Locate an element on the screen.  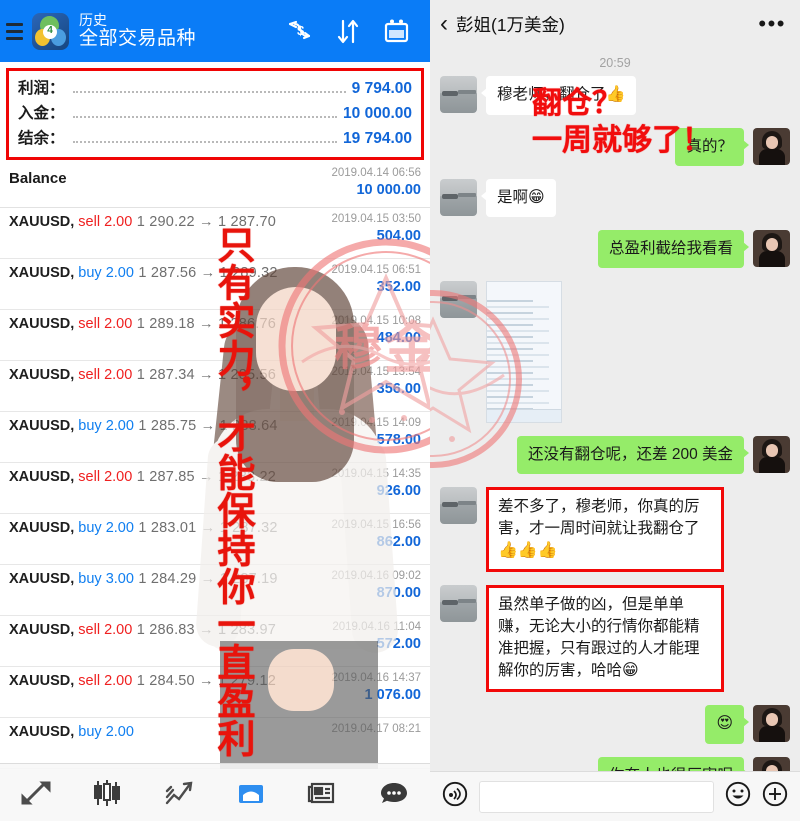
trade-info: XAUUSD, sell 2.00 1 289.18 → 1 286.76 is located at coordinates (142, 324).